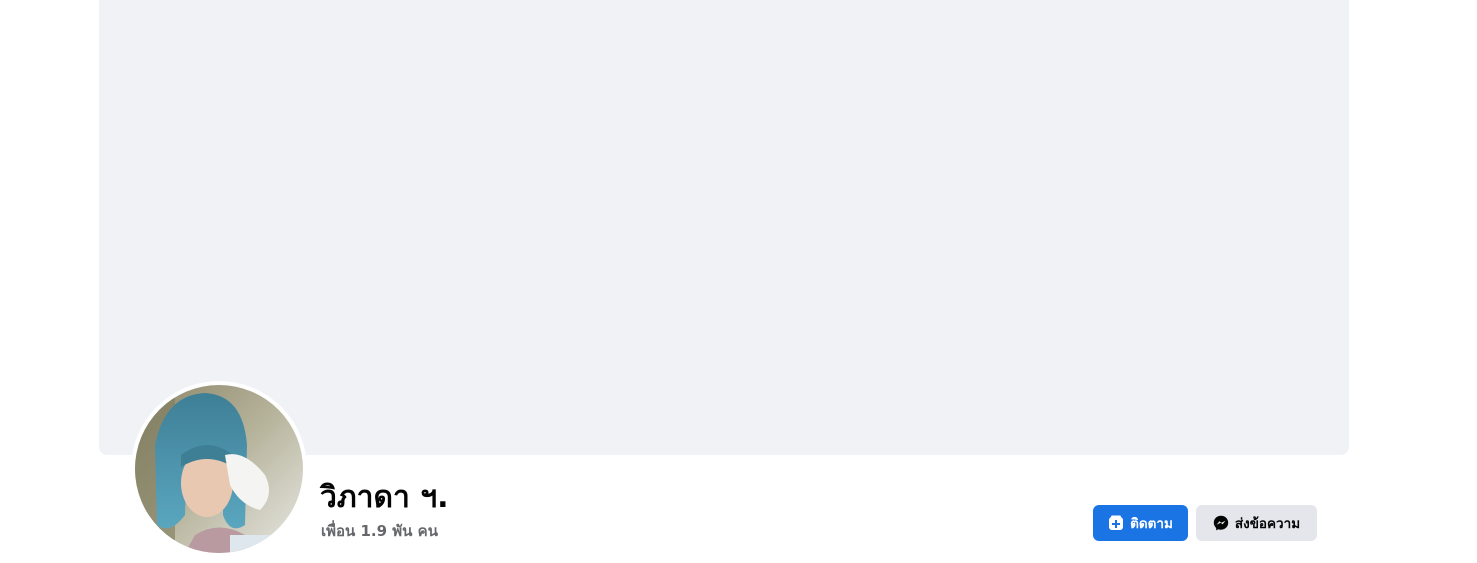  What do you see at coordinates (1116, 523) in the screenshot?
I see `follow-plus-icon` at bounding box center [1116, 523].